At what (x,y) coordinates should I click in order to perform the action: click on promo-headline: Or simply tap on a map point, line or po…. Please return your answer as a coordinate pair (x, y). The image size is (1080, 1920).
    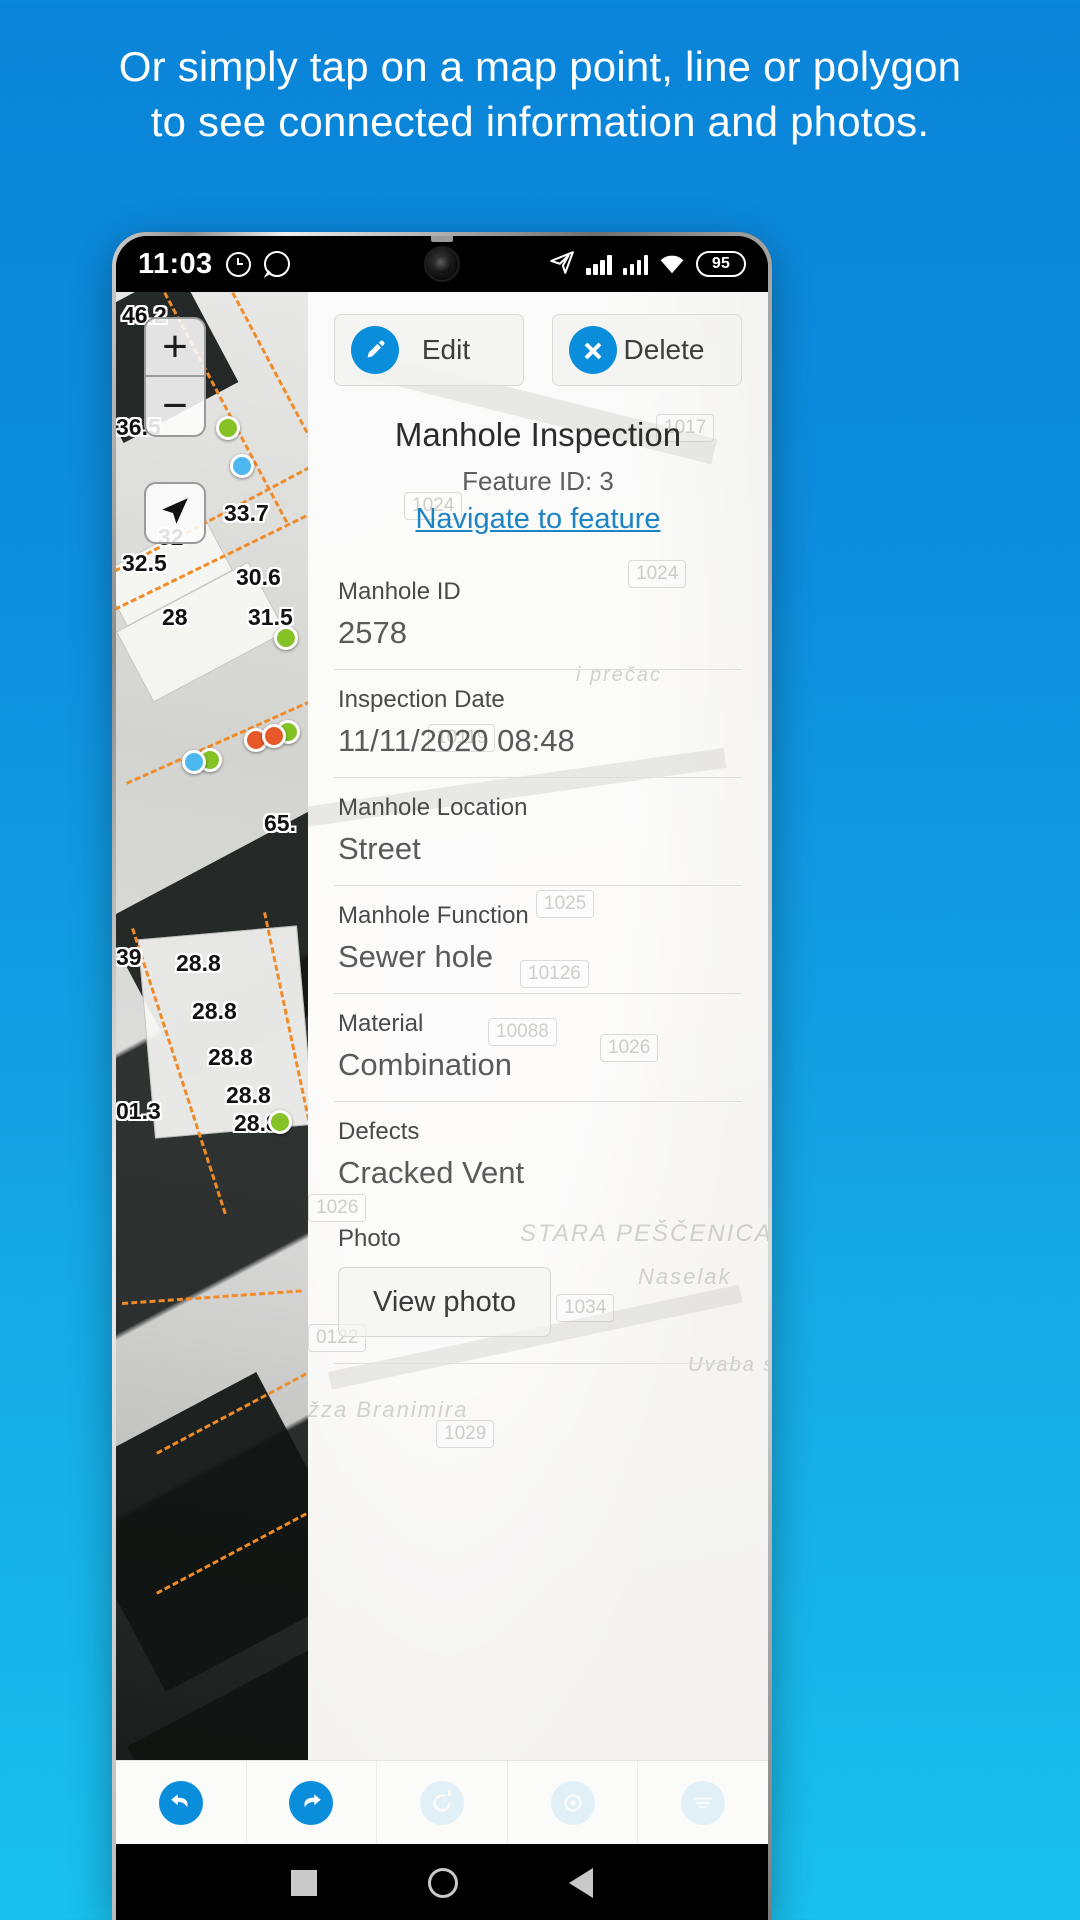
    Looking at the image, I should click on (540, 94).